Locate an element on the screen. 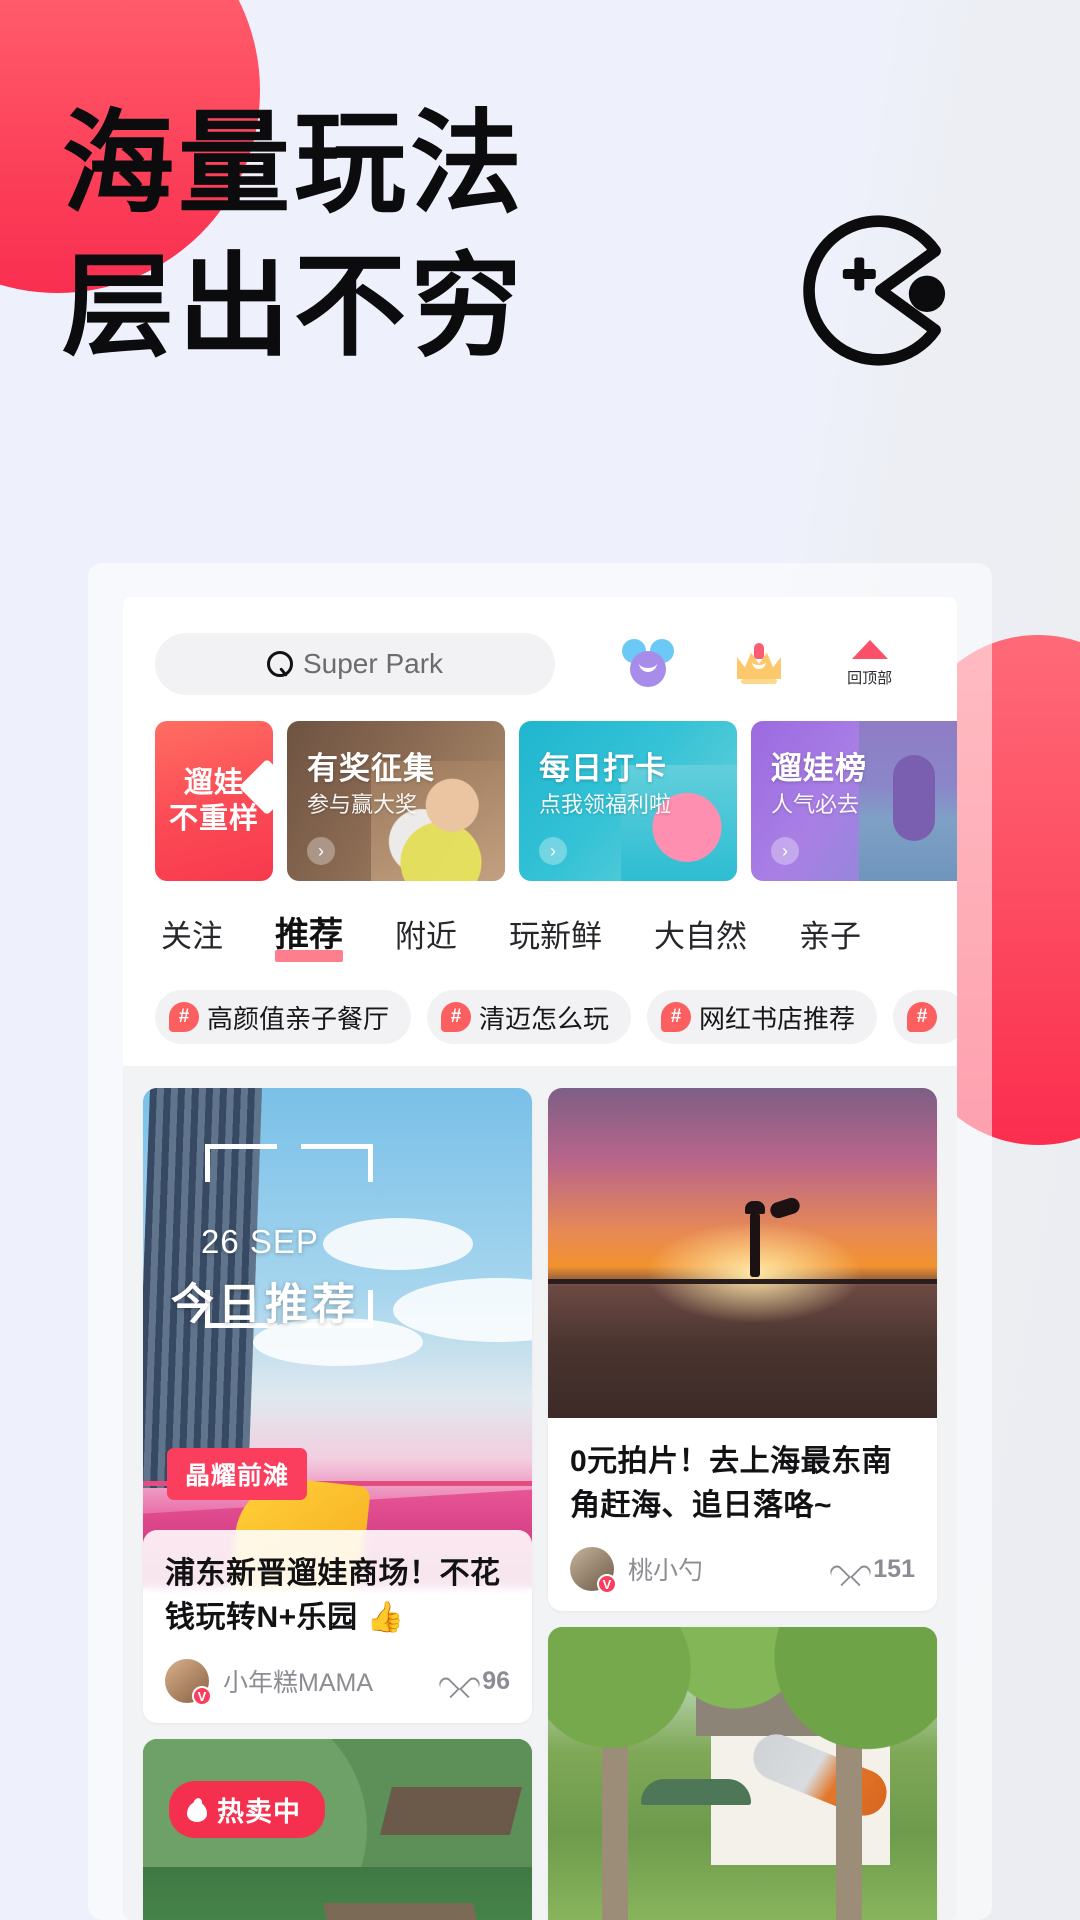 Image resolution: width=1080 pixels, height=1920 pixels. post-title: 浦东新晋遛娃商场！不花钱玩转N+乐园 👍 is located at coordinates (333, 1595).